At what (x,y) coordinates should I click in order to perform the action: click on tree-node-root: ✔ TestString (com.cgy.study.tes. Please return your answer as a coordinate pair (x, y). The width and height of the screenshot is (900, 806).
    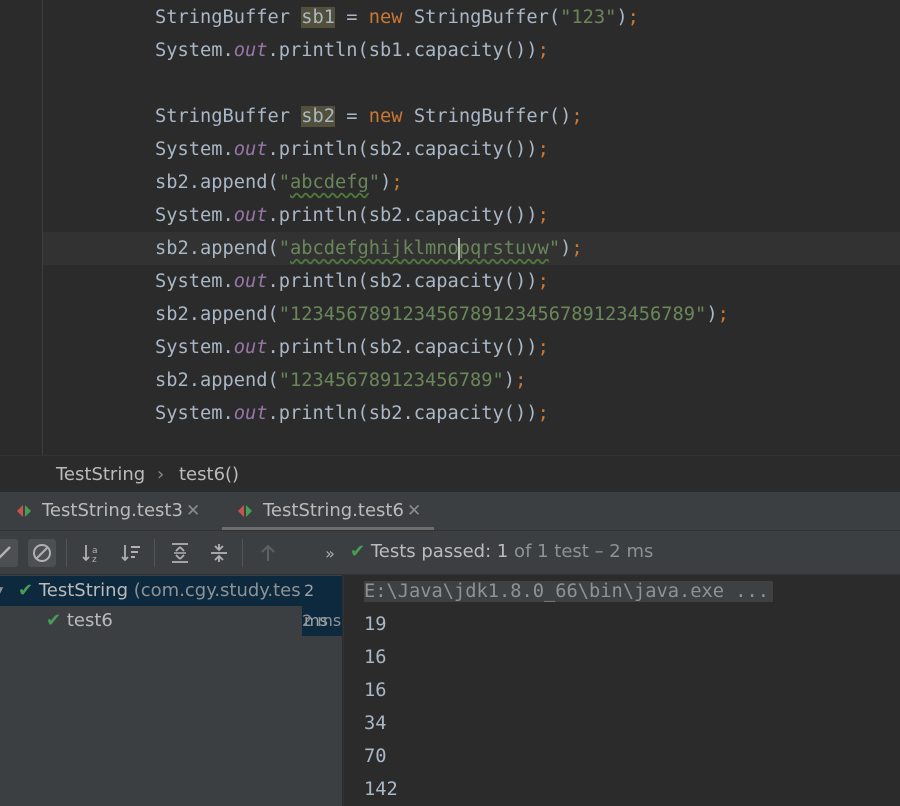
    Looking at the image, I should click on (159, 591).